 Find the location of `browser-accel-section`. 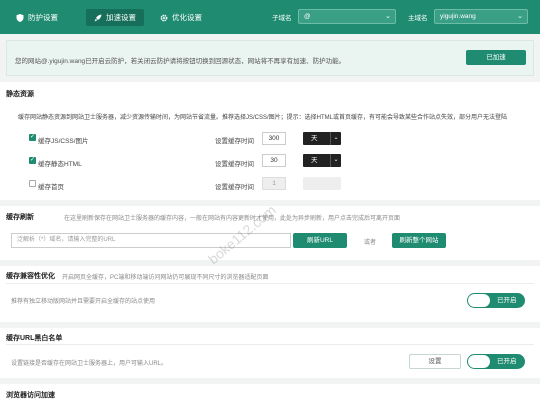

browser-accel-section is located at coordinates (270, 392).